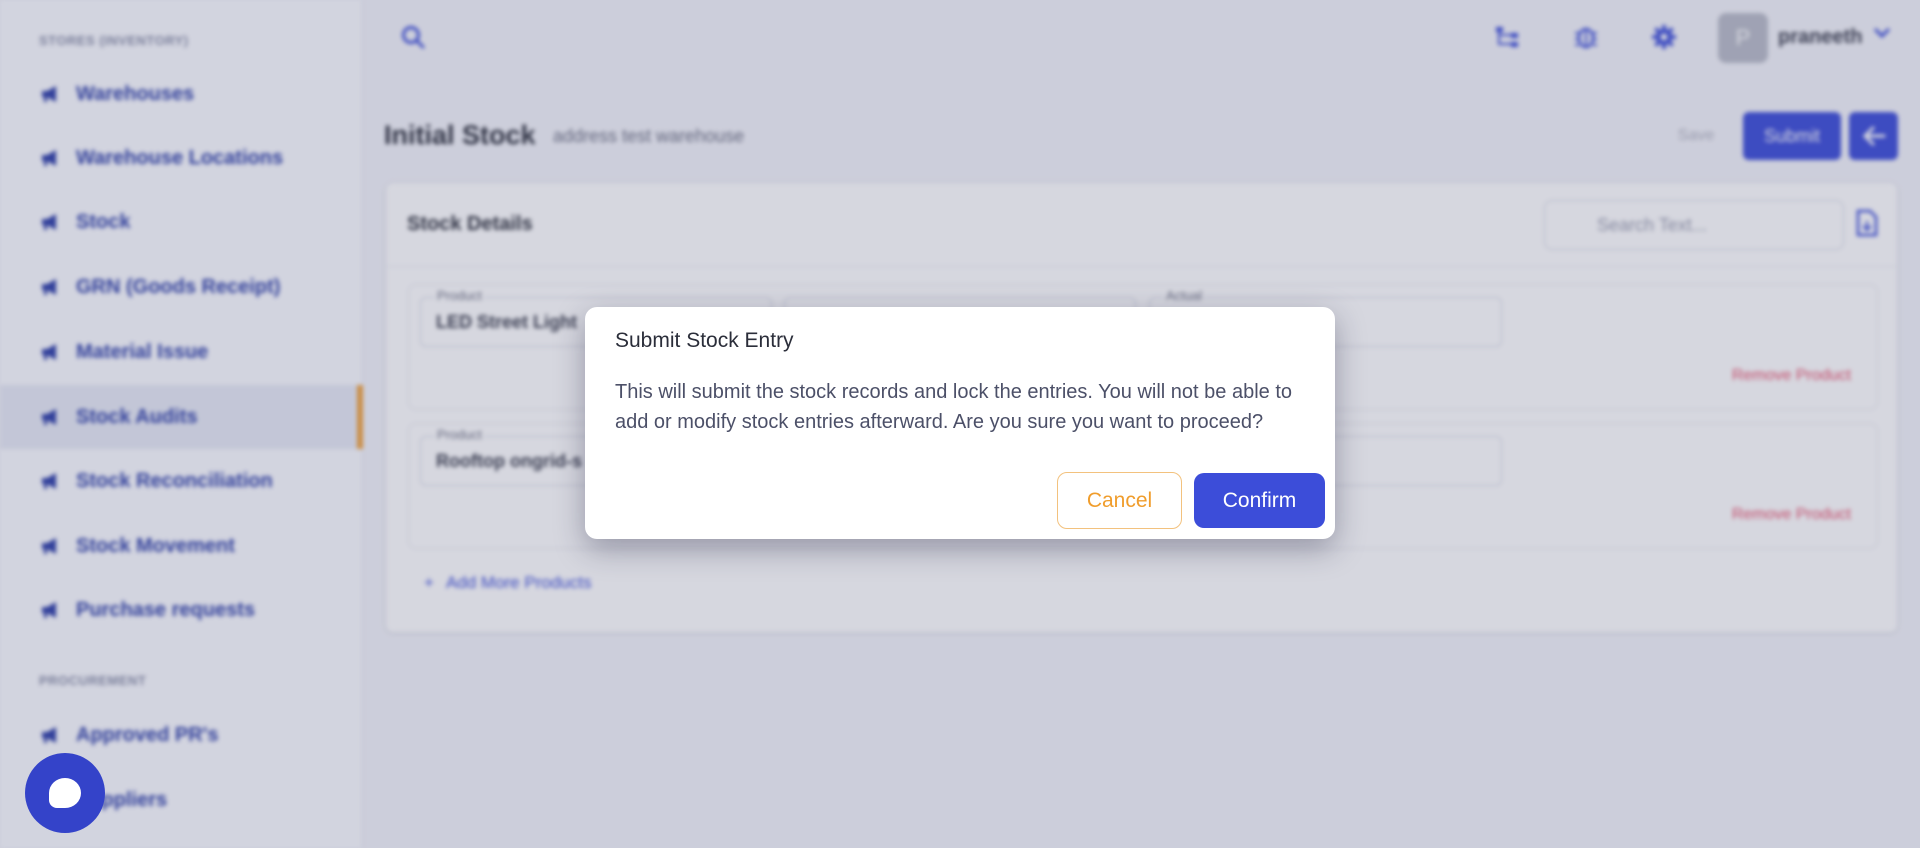 This screenshot has width=1920, height=848. I want to click on dialog-title: Submit Stock Entry, so click(704, 340).